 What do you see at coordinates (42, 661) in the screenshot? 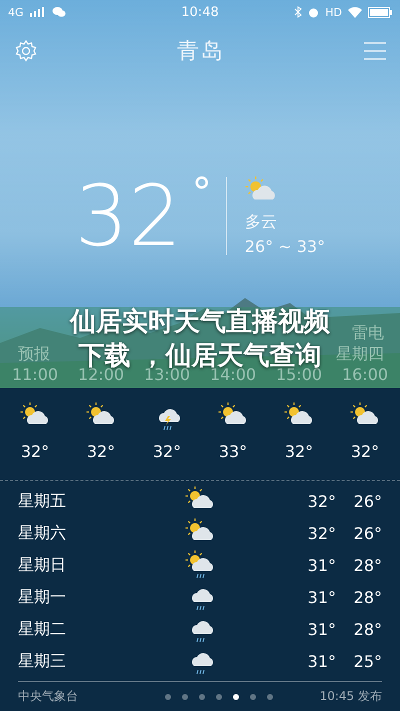
I see `day-name: 星期三` at bounding box center [42, 661].